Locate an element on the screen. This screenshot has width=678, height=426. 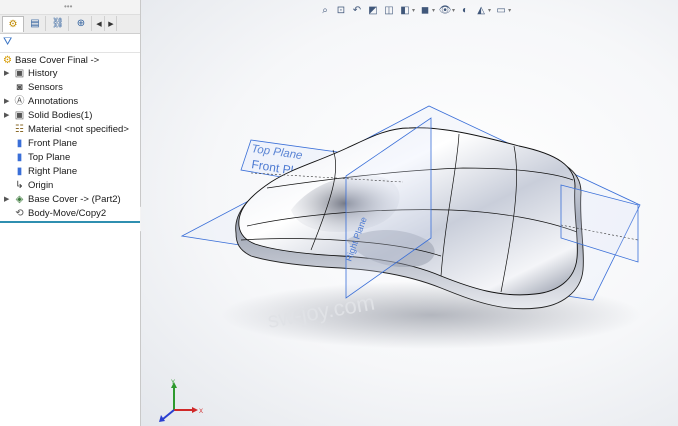
sensors-icon: ◙ is located at coordinates (19, 87).